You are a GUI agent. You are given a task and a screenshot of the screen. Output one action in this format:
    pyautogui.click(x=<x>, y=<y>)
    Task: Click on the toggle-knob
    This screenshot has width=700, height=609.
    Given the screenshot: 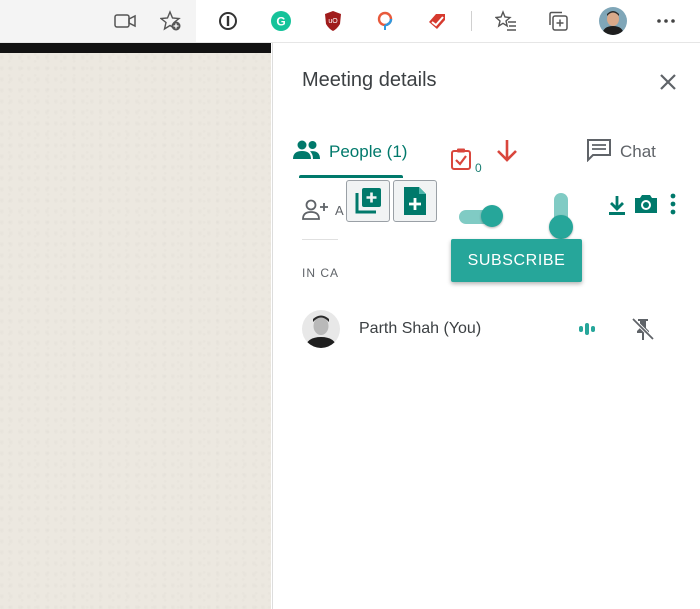 What is the action you would take?
    pyautogui.click(x=492, y=216)
    